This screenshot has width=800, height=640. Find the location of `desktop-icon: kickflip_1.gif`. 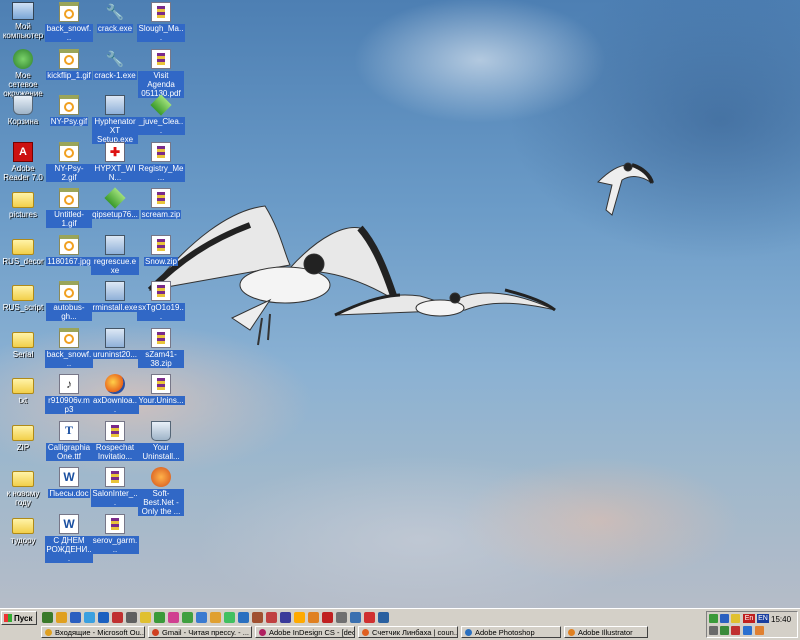

desktop-icon: kickflip_1.gif is located at coordinates (69, 64).